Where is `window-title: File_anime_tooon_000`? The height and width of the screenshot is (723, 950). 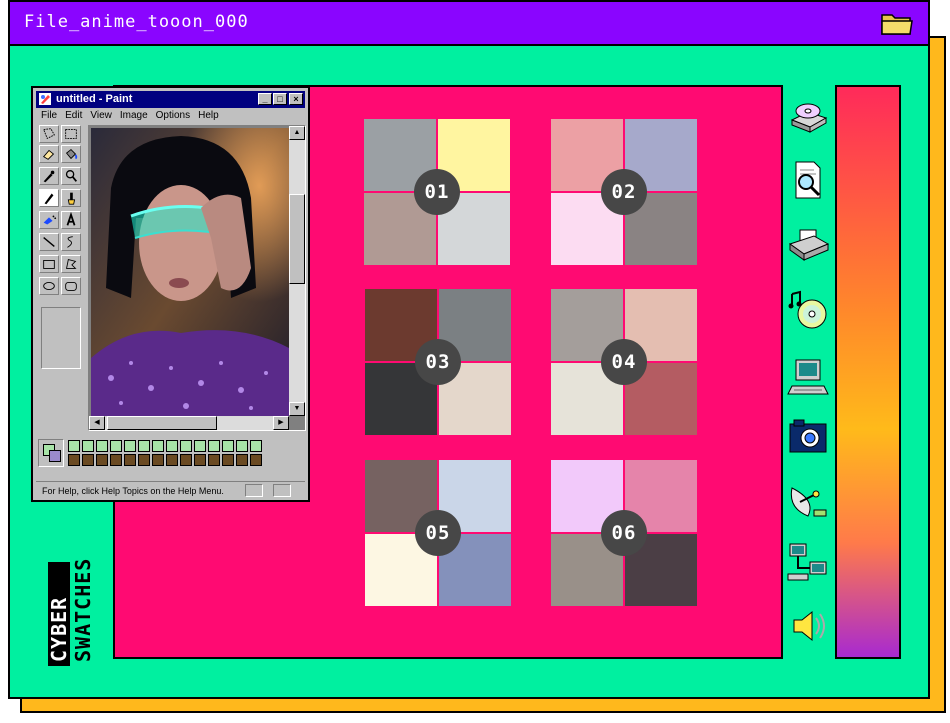
window-title: File_anime_tooon_000 is located at coordinates (136, 22).